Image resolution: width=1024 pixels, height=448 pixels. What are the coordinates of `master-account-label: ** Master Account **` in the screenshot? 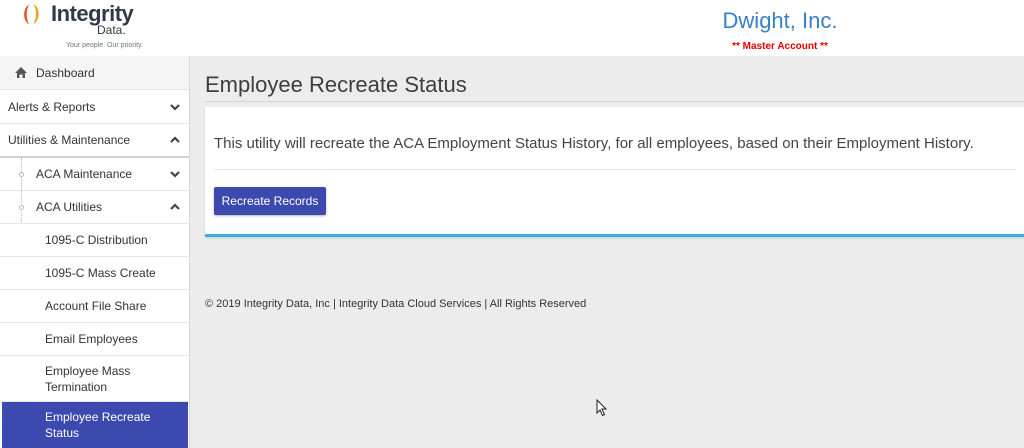 It's located at (780, 46).